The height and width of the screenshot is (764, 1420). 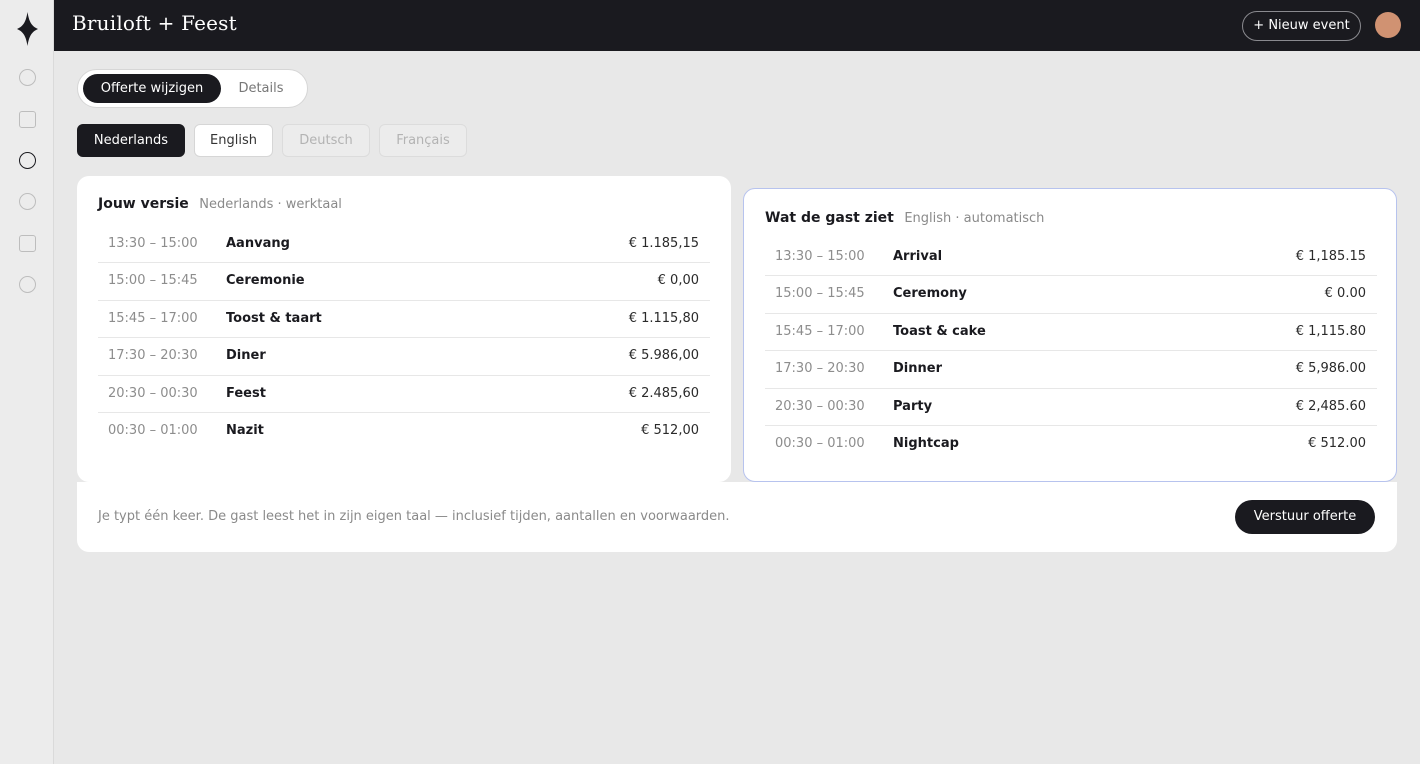 I want to click on program-row: 20:30 – 00:30 Party € 2,485.60, so click(x=1071, y=407).